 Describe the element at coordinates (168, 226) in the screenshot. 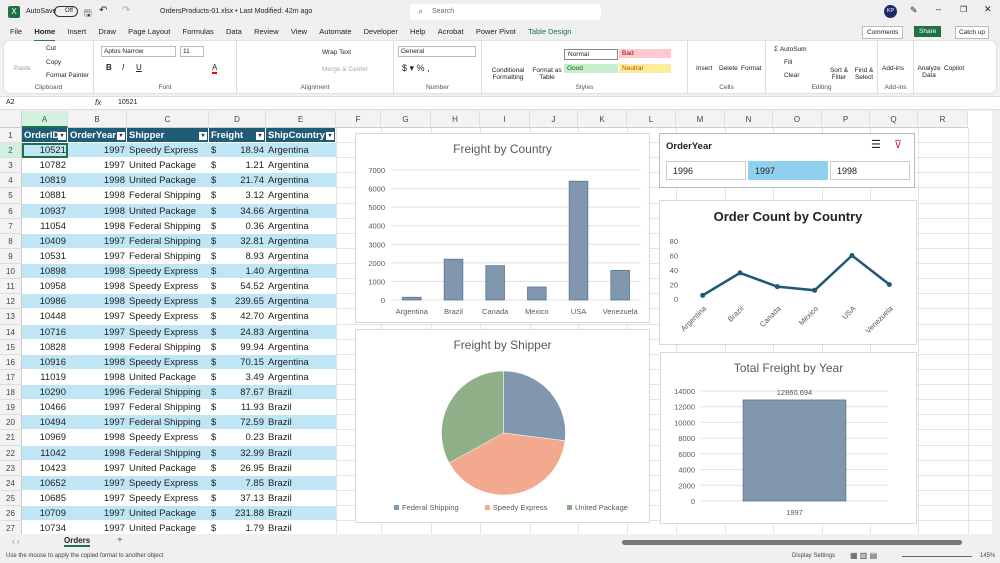

I see `shipper-cell: Federal Shipping` at that location.